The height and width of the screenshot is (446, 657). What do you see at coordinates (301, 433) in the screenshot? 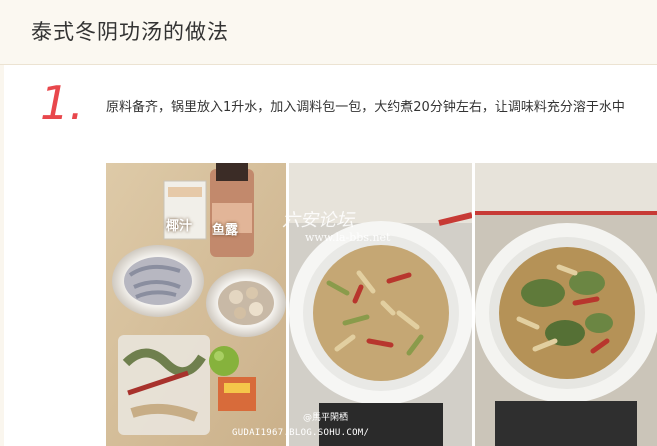
I see `photo-credit: GUDAI1967.BLOG.SOHU.COM/` at bounding box center [301, 433].